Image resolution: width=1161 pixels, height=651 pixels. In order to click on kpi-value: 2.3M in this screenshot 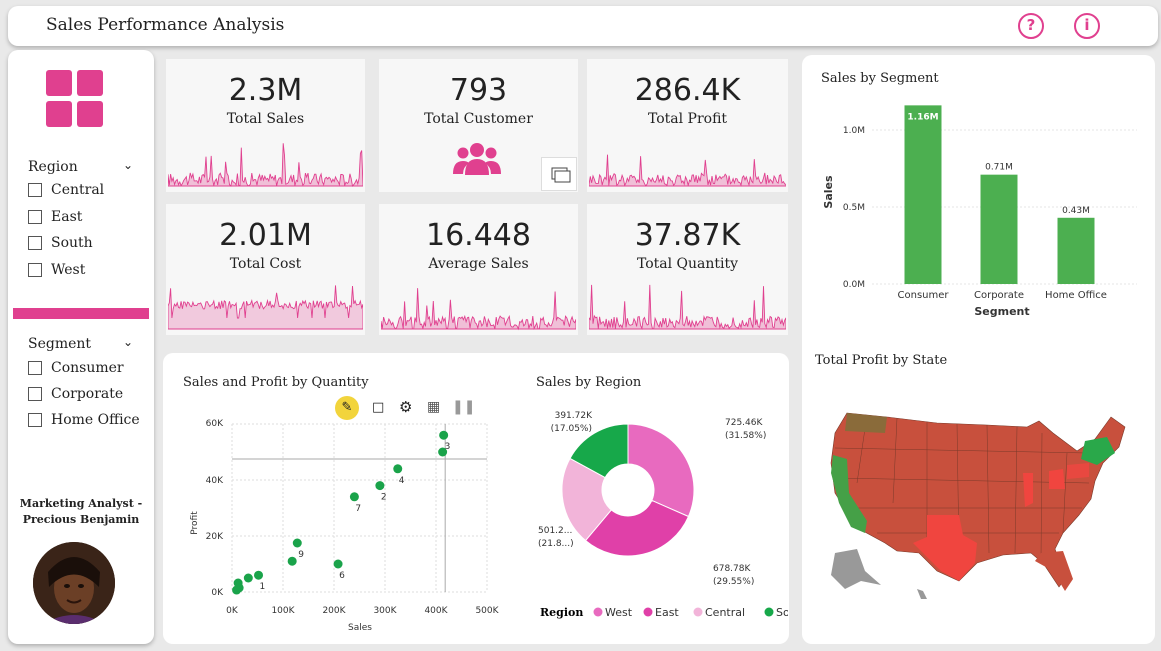, I will do `click(265, 90)`.